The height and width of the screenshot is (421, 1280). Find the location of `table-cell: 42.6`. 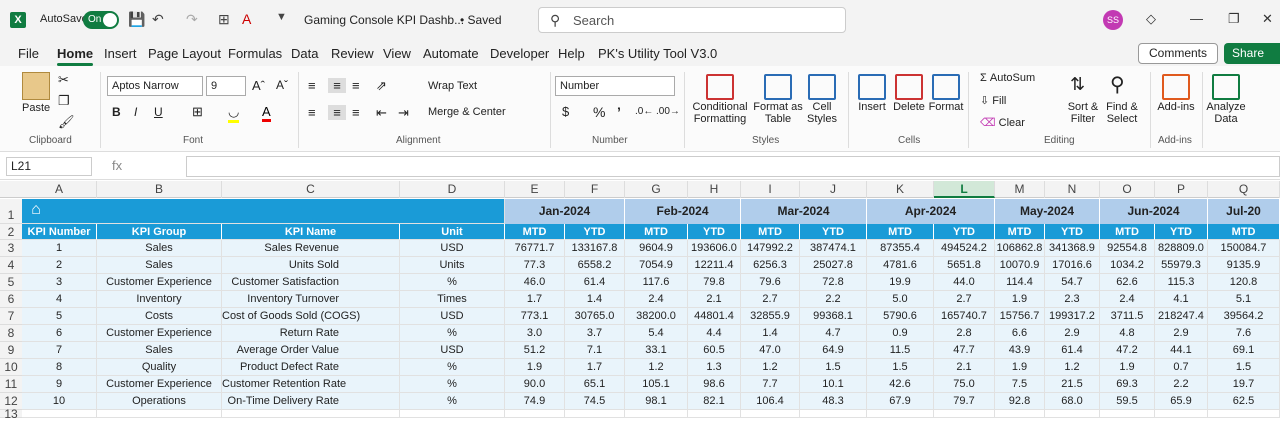

table-cell: 42.6 is located at coordinates (900, 384).